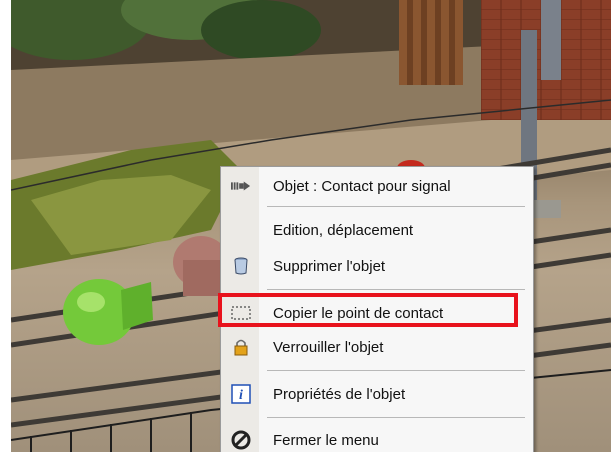 The width and height of the screenshot is (612, 452). Describe the element at coordinates (326, 440) in the screenshot. I see `menu-item-label: Fermer le menu` at that location.